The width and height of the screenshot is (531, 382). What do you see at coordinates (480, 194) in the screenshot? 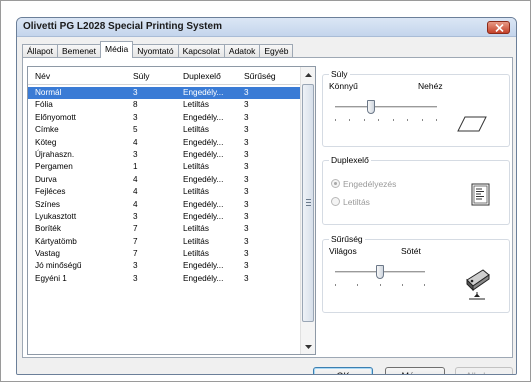
I see `duplex-document-icon` at bounding box center [480, 194].